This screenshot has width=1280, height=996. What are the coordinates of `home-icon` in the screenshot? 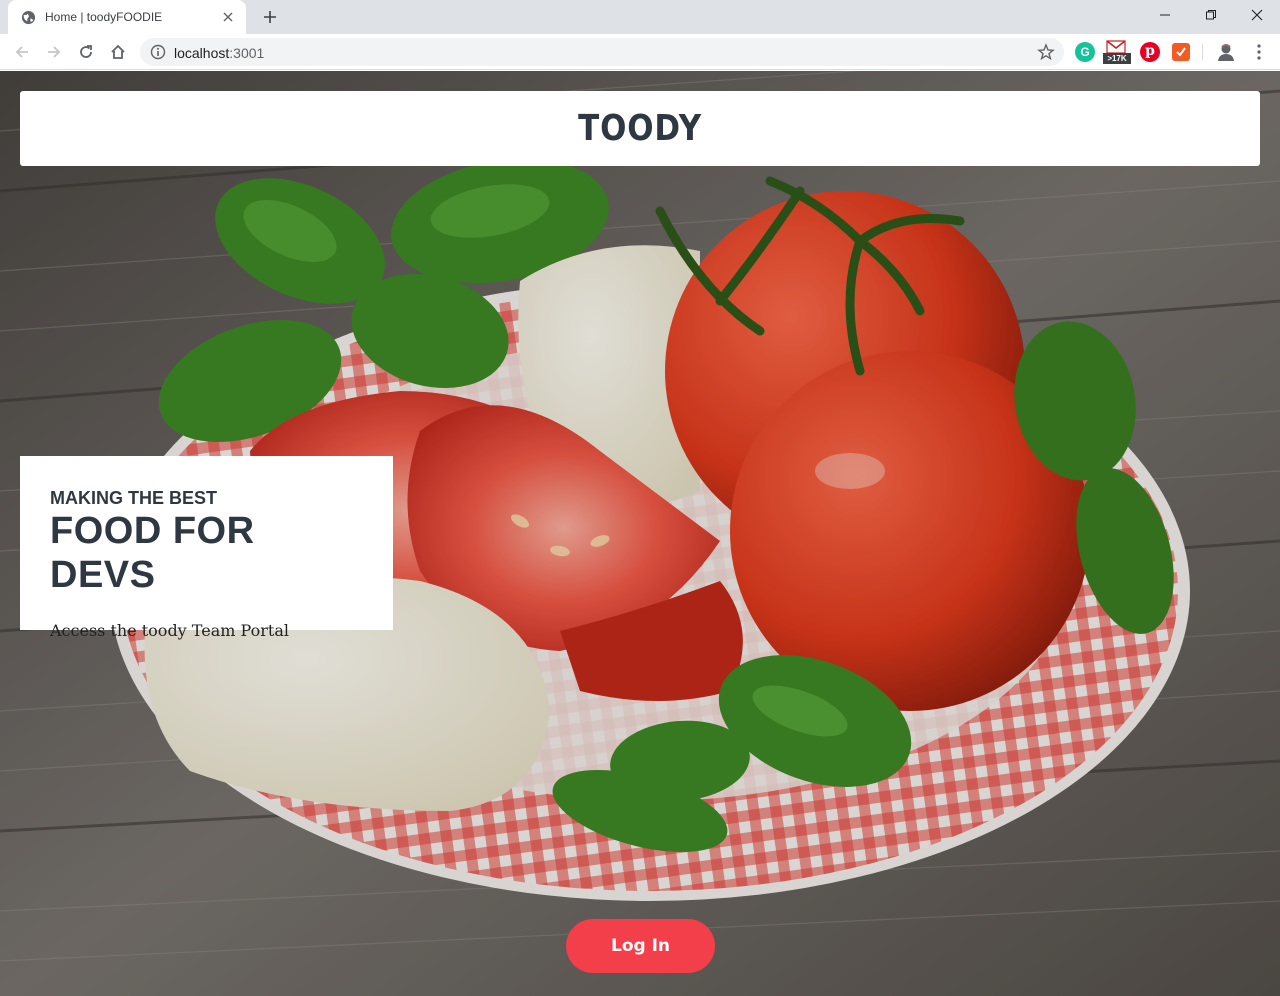 It's located at (118, 51).